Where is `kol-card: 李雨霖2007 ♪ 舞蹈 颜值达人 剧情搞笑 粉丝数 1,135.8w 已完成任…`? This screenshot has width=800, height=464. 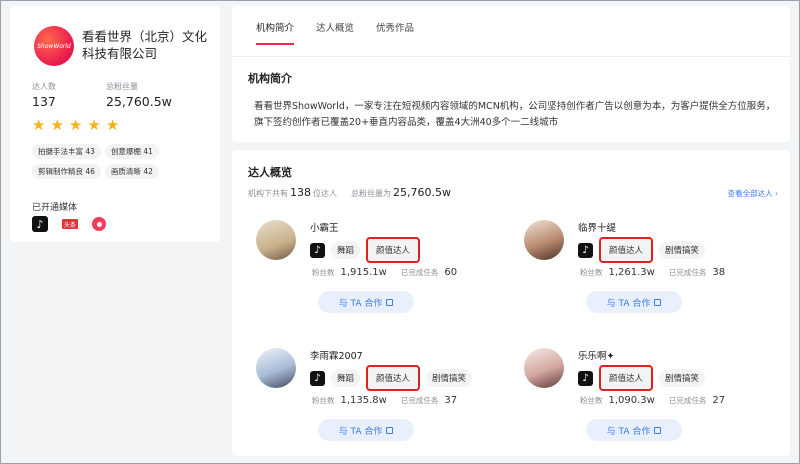 kol-card: 李雨霖2007 ♪ 舞蹈 颜值达人 剧情搞笑 粉丝数 1,135.8w 已完成任… is located at coordinates (356, 395).